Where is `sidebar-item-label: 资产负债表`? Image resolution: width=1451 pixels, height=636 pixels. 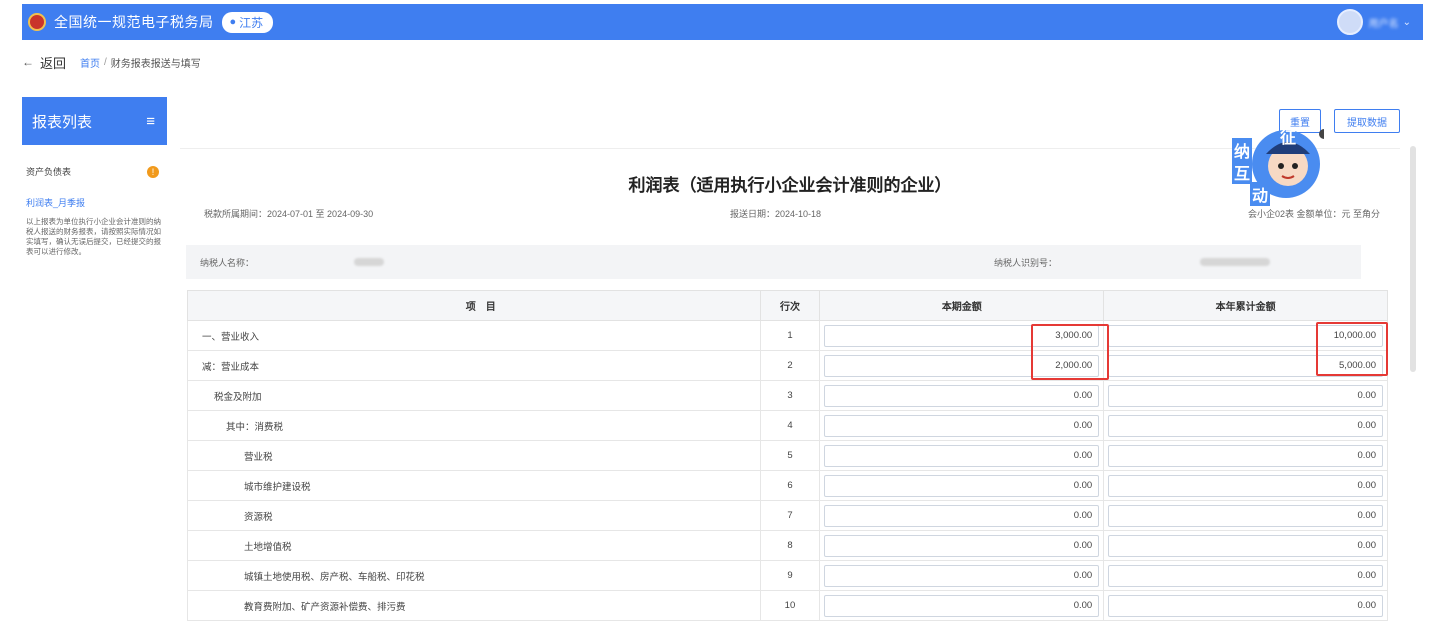 sidebar-item-label: 资产负债表 is located at coordinates (49, 172).